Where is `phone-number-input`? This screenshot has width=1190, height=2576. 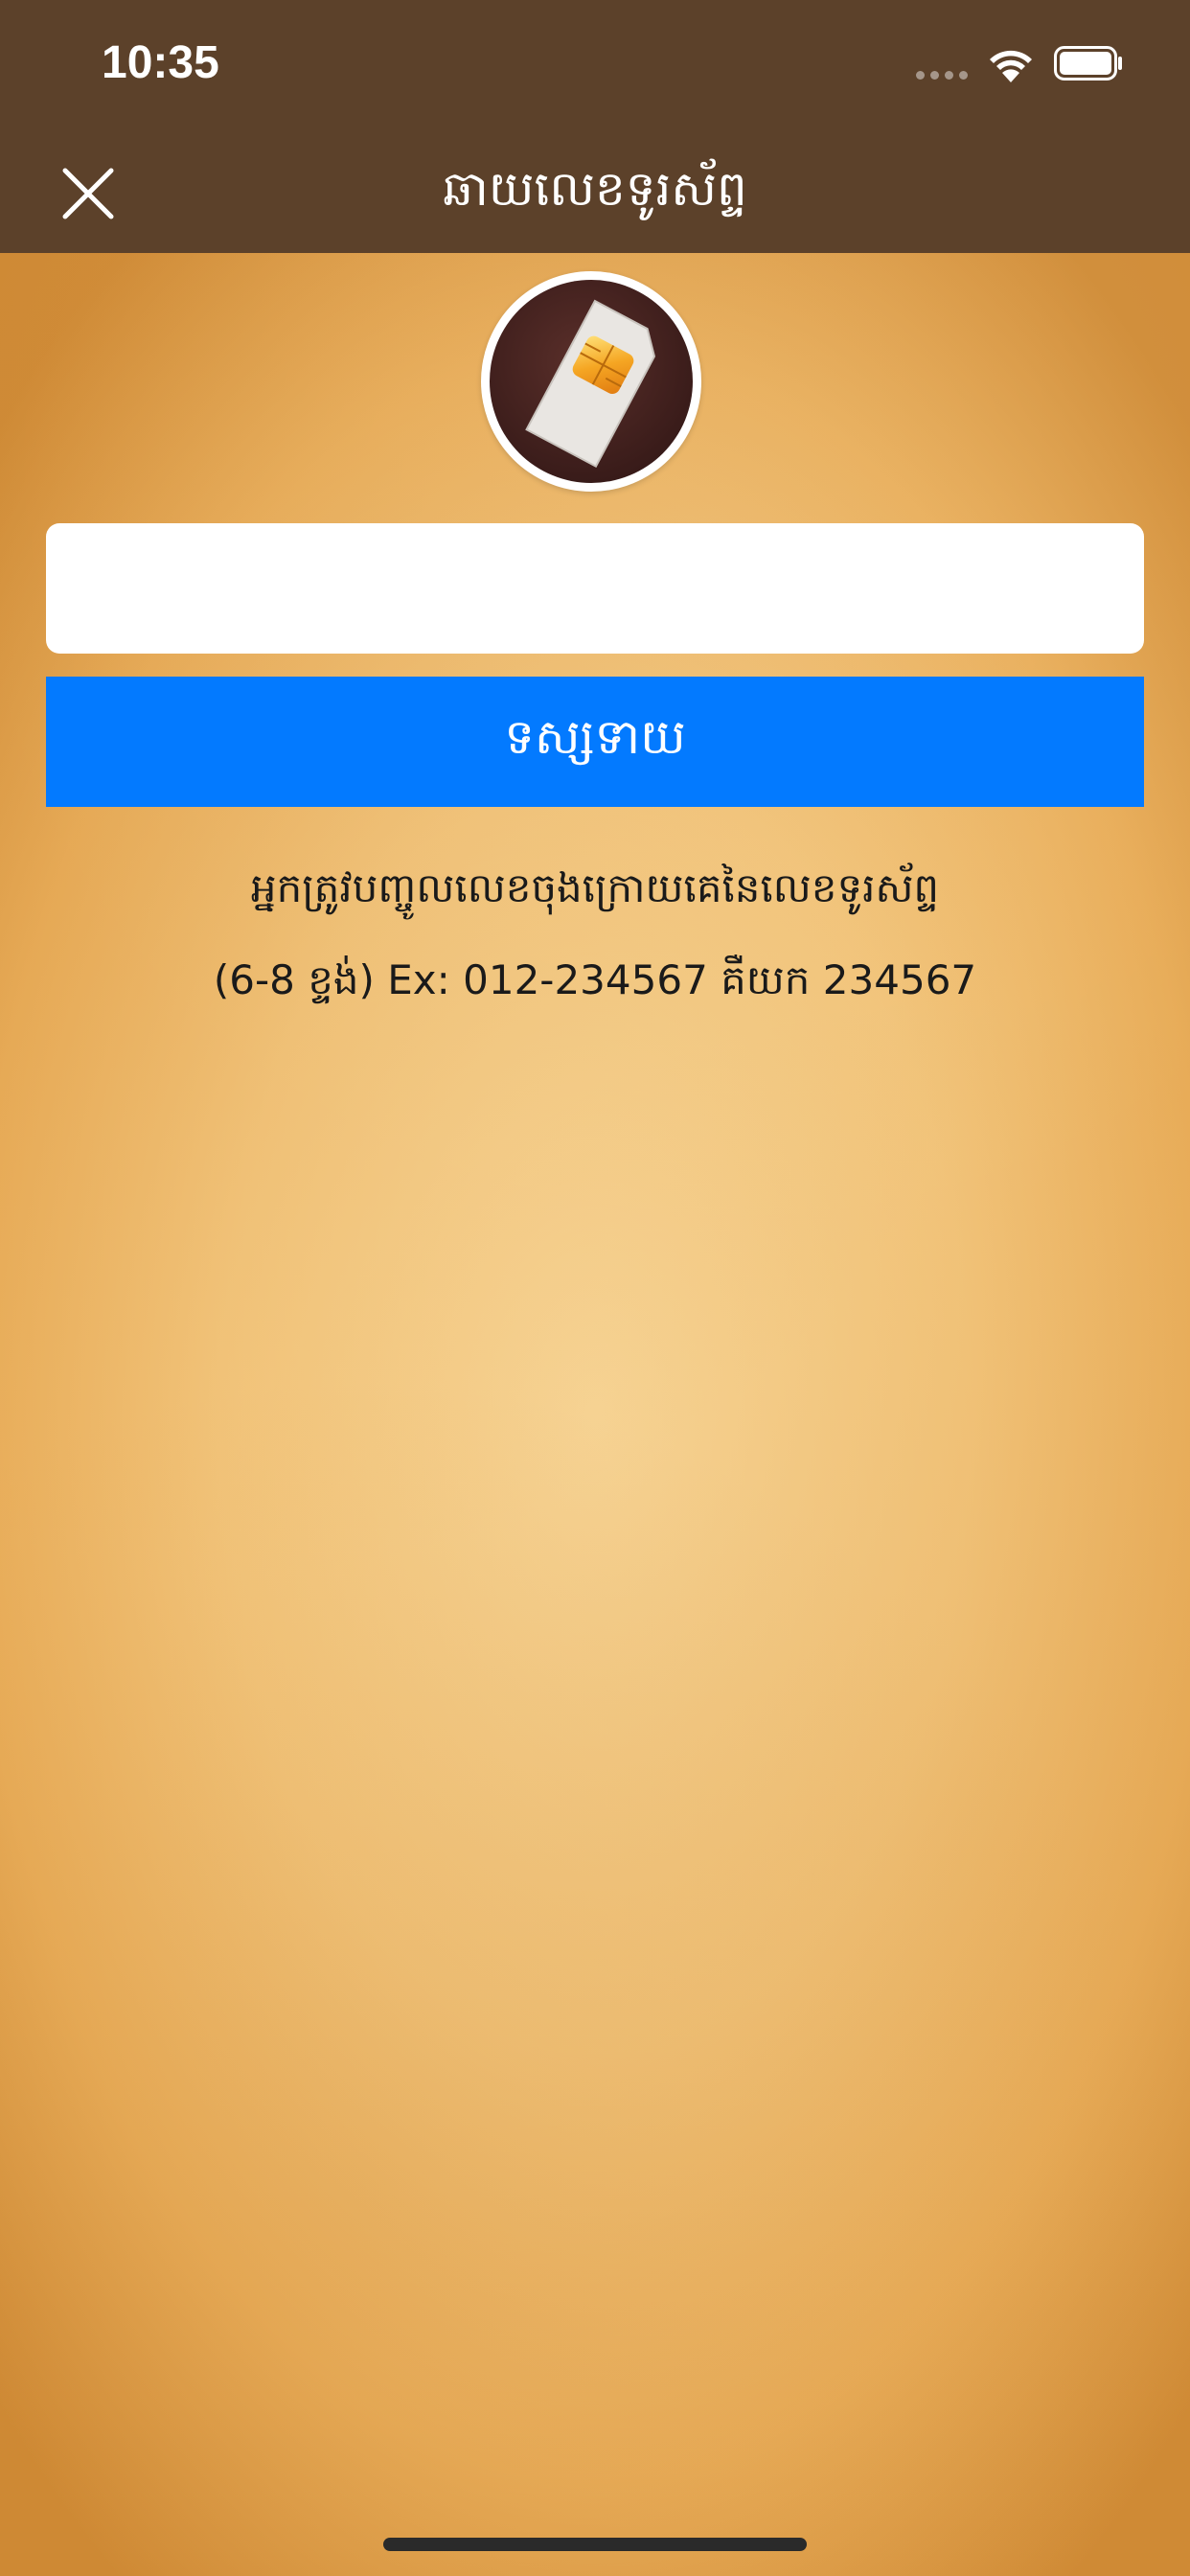 phone-number-input is located at coordinates (595, 588).